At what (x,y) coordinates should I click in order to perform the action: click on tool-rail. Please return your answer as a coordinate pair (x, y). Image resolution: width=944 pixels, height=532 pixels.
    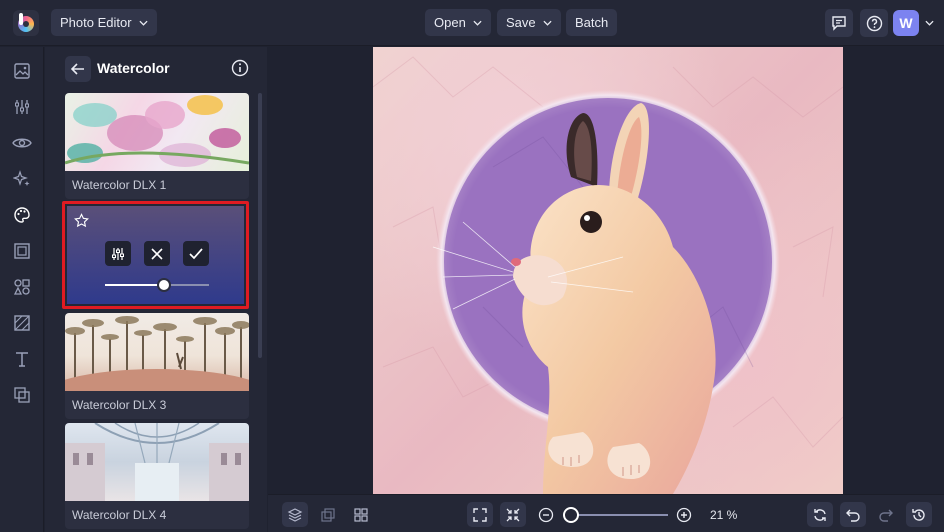
    Looking at the image, I should click on (22, 289).